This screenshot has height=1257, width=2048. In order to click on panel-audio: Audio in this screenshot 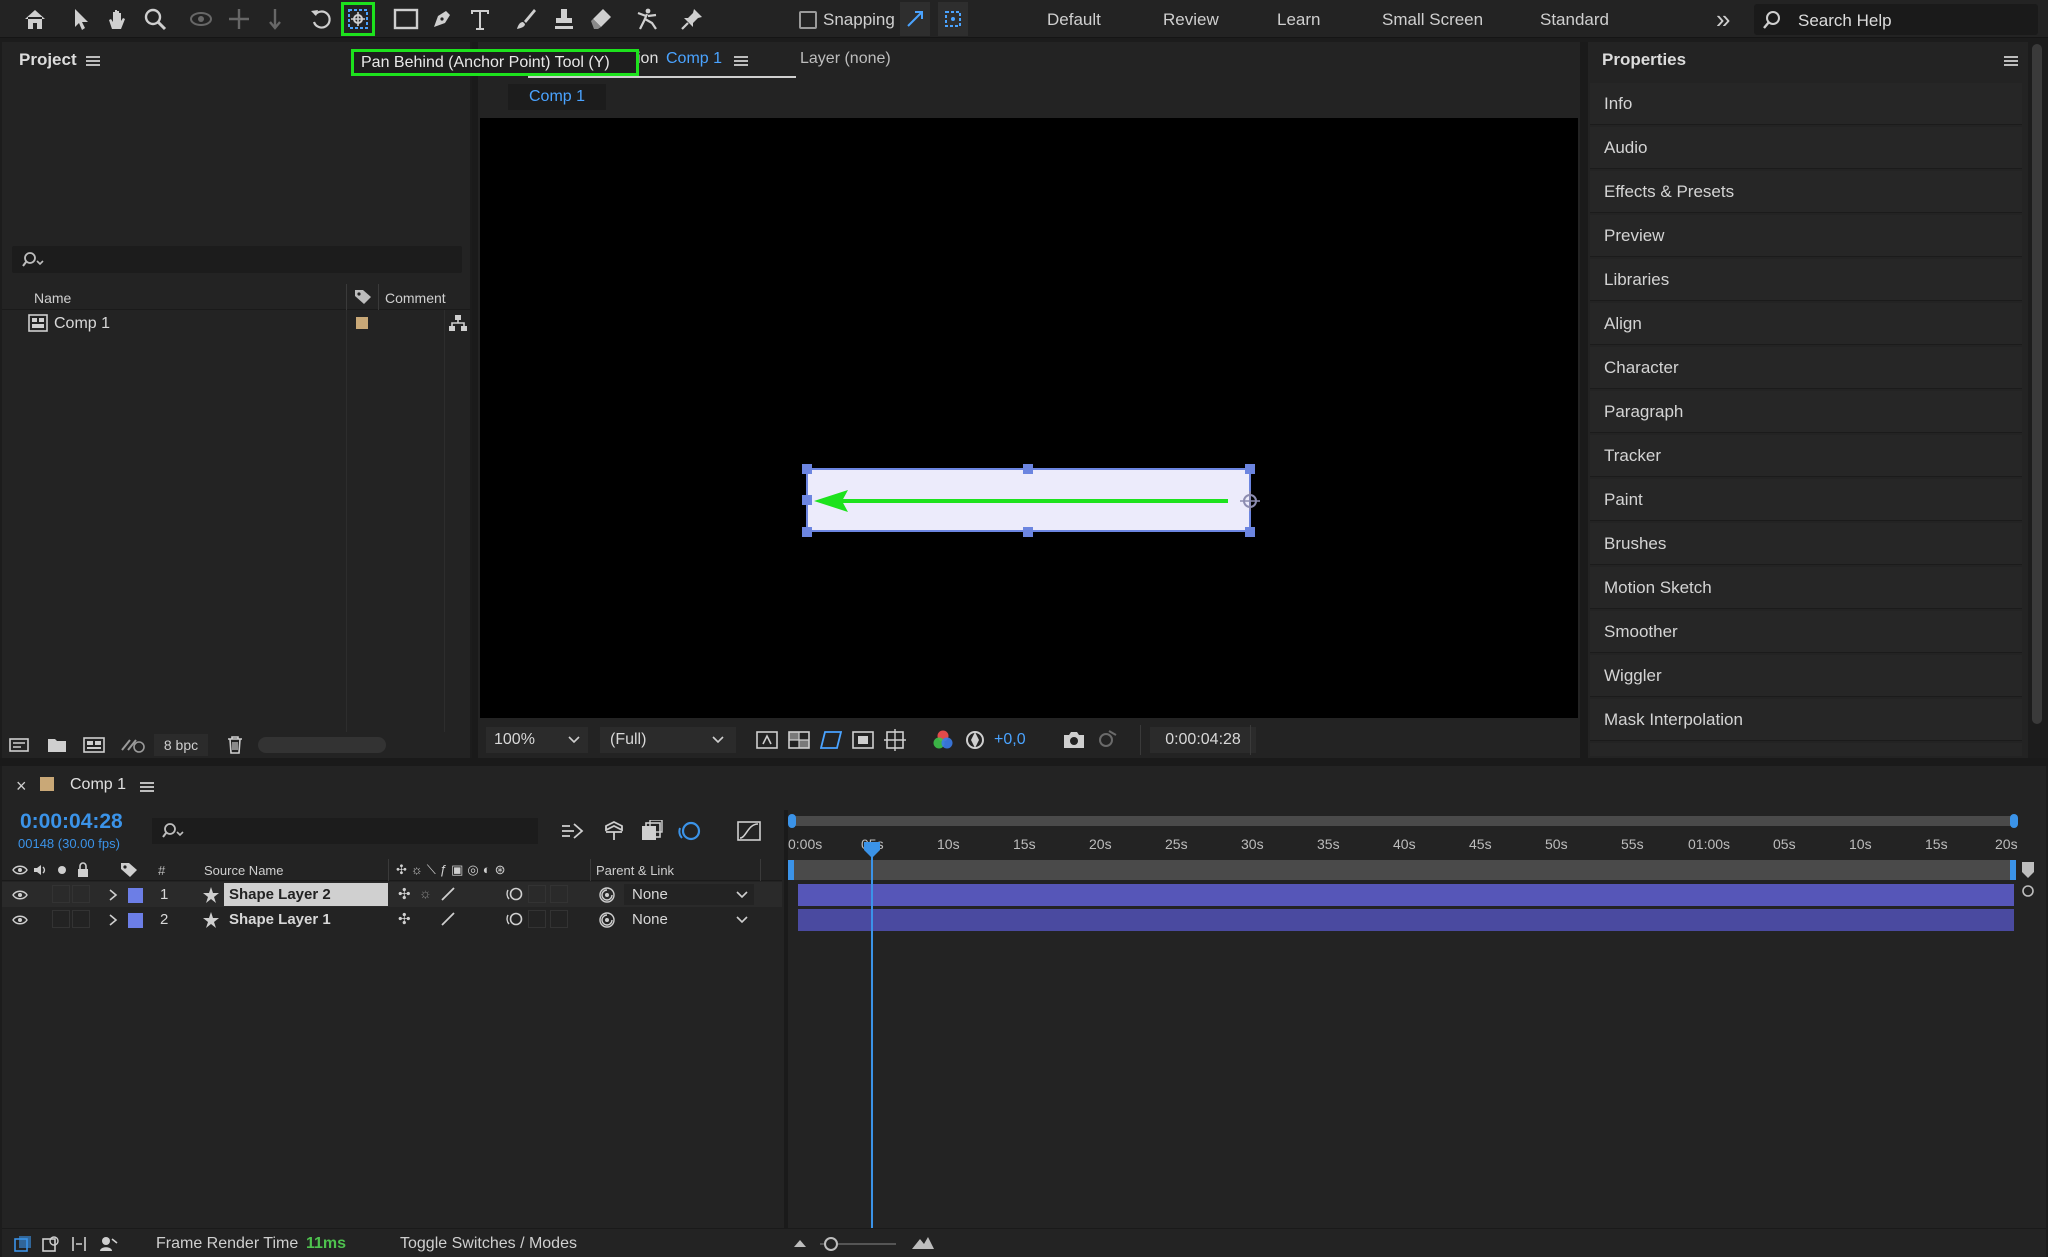, I will do `click(1806, 148)`.